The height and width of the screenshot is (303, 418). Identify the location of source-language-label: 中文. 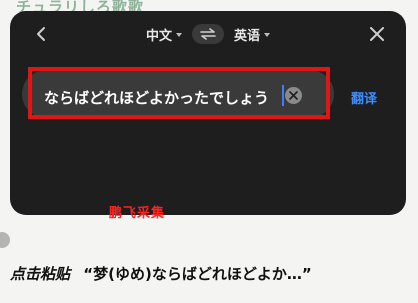
(158, 36).